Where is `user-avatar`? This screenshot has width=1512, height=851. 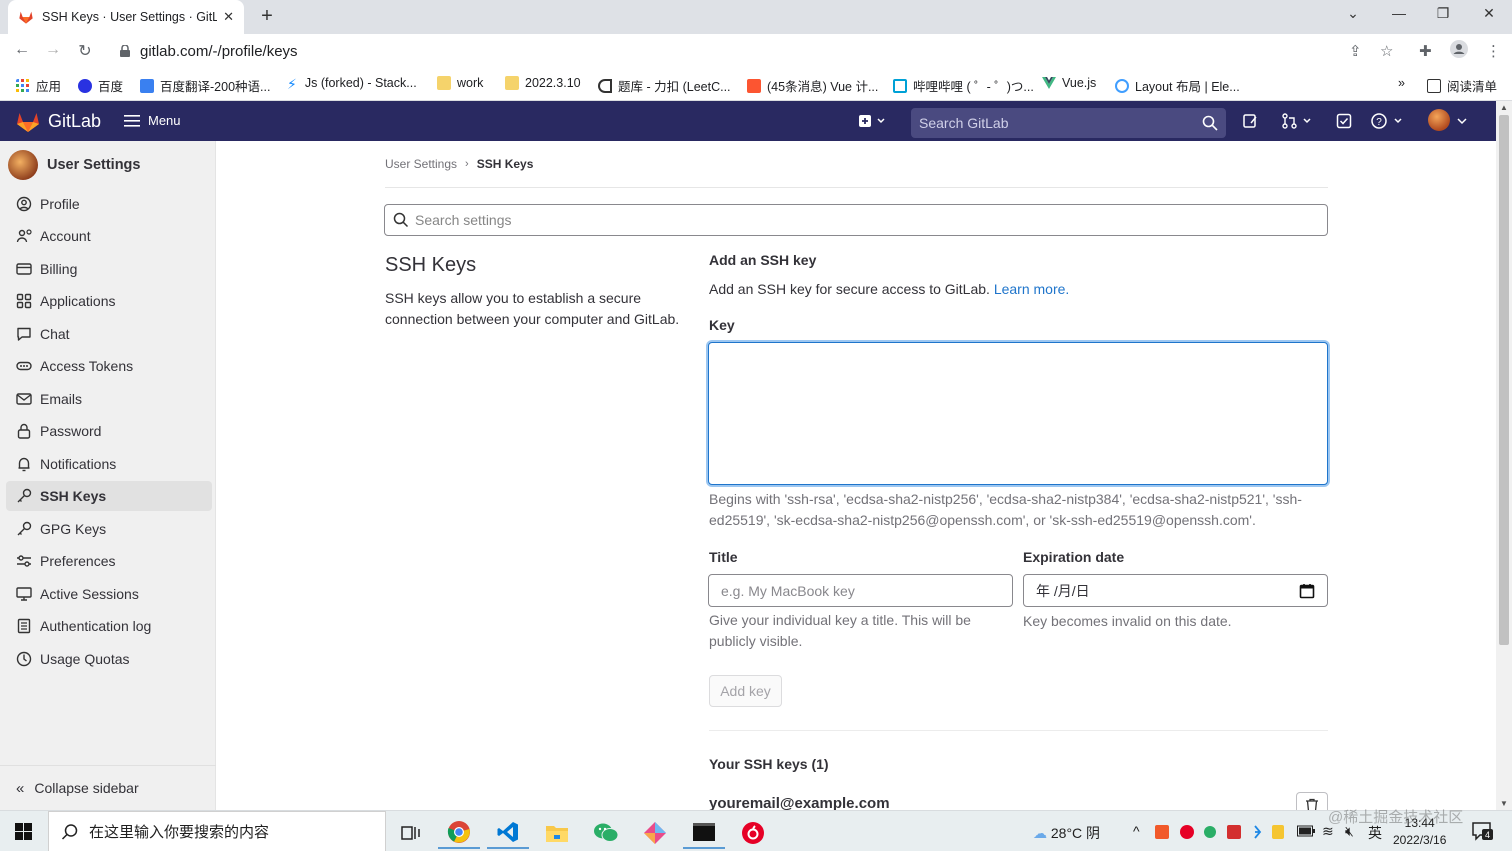
user-avatar is located at coordinates (1439, 120).